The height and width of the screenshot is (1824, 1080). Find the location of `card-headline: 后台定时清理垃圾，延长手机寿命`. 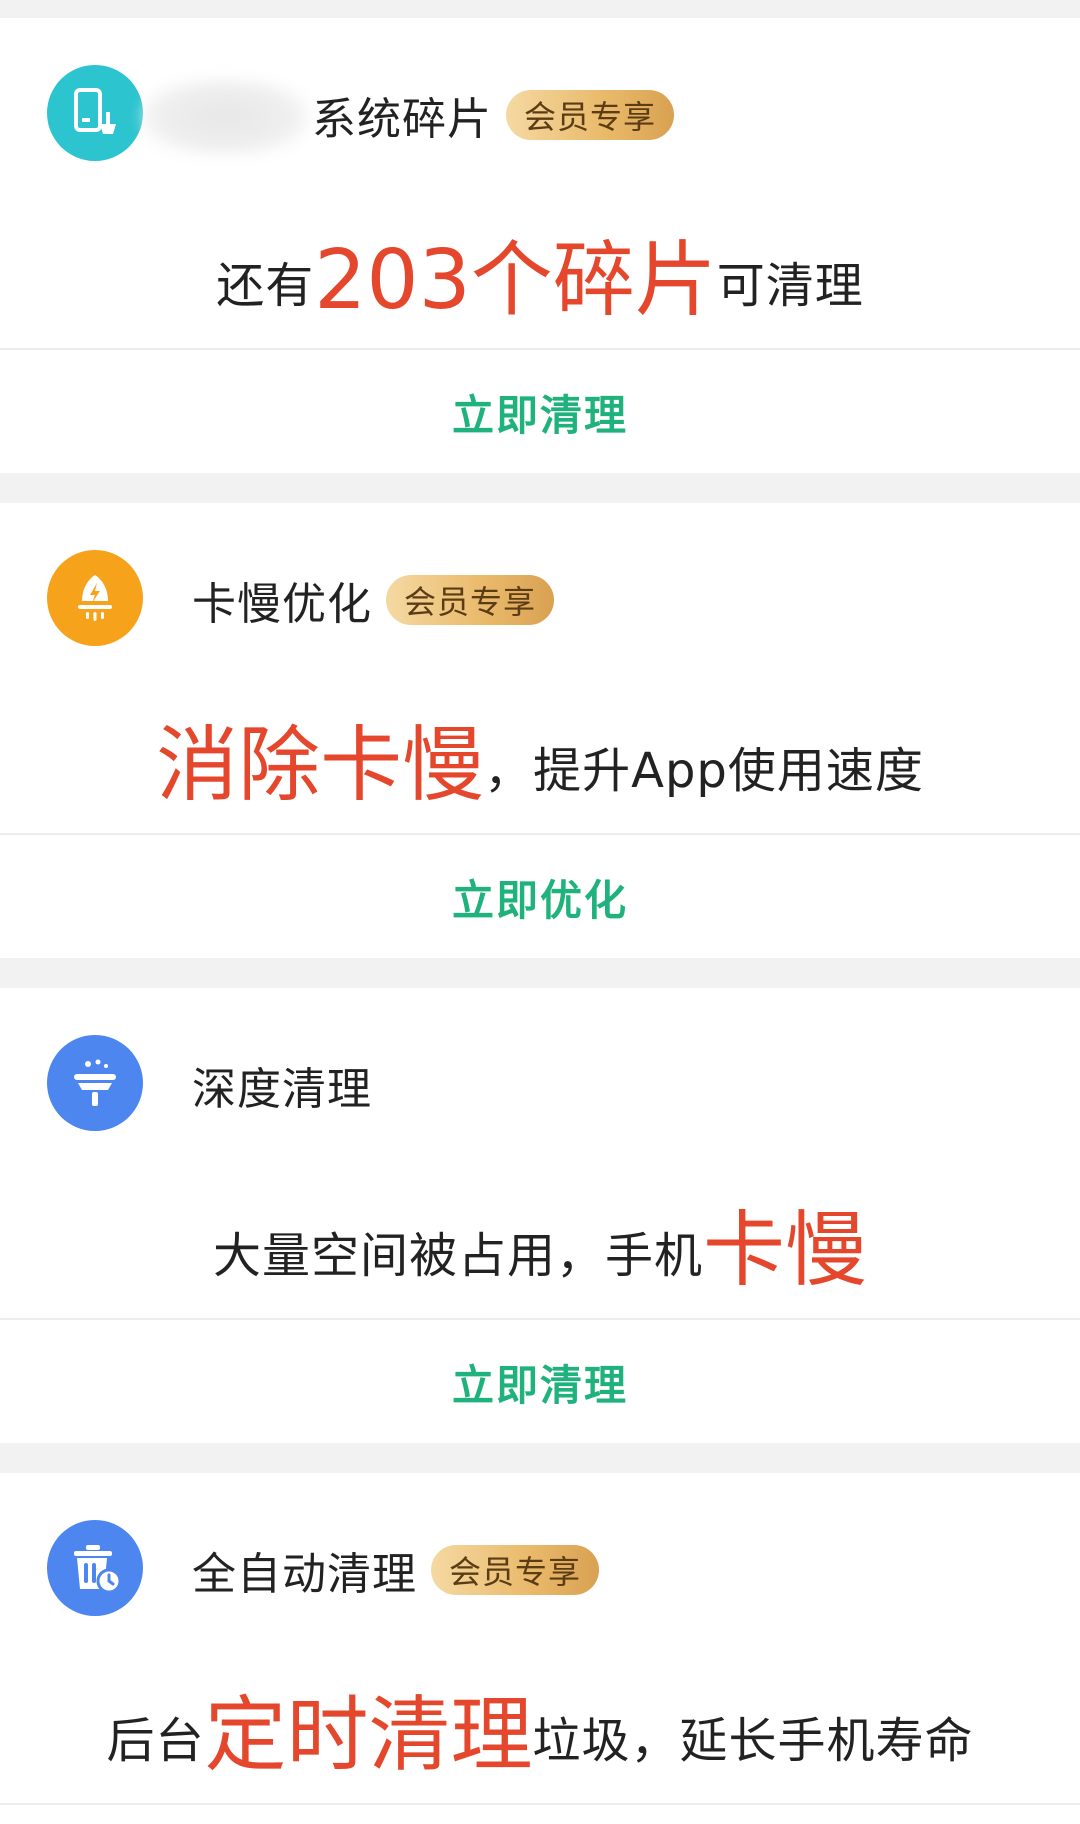

card-headline: 后台定时清理垃圾，延长手机寿命 is located at coordinates (540, 1727).